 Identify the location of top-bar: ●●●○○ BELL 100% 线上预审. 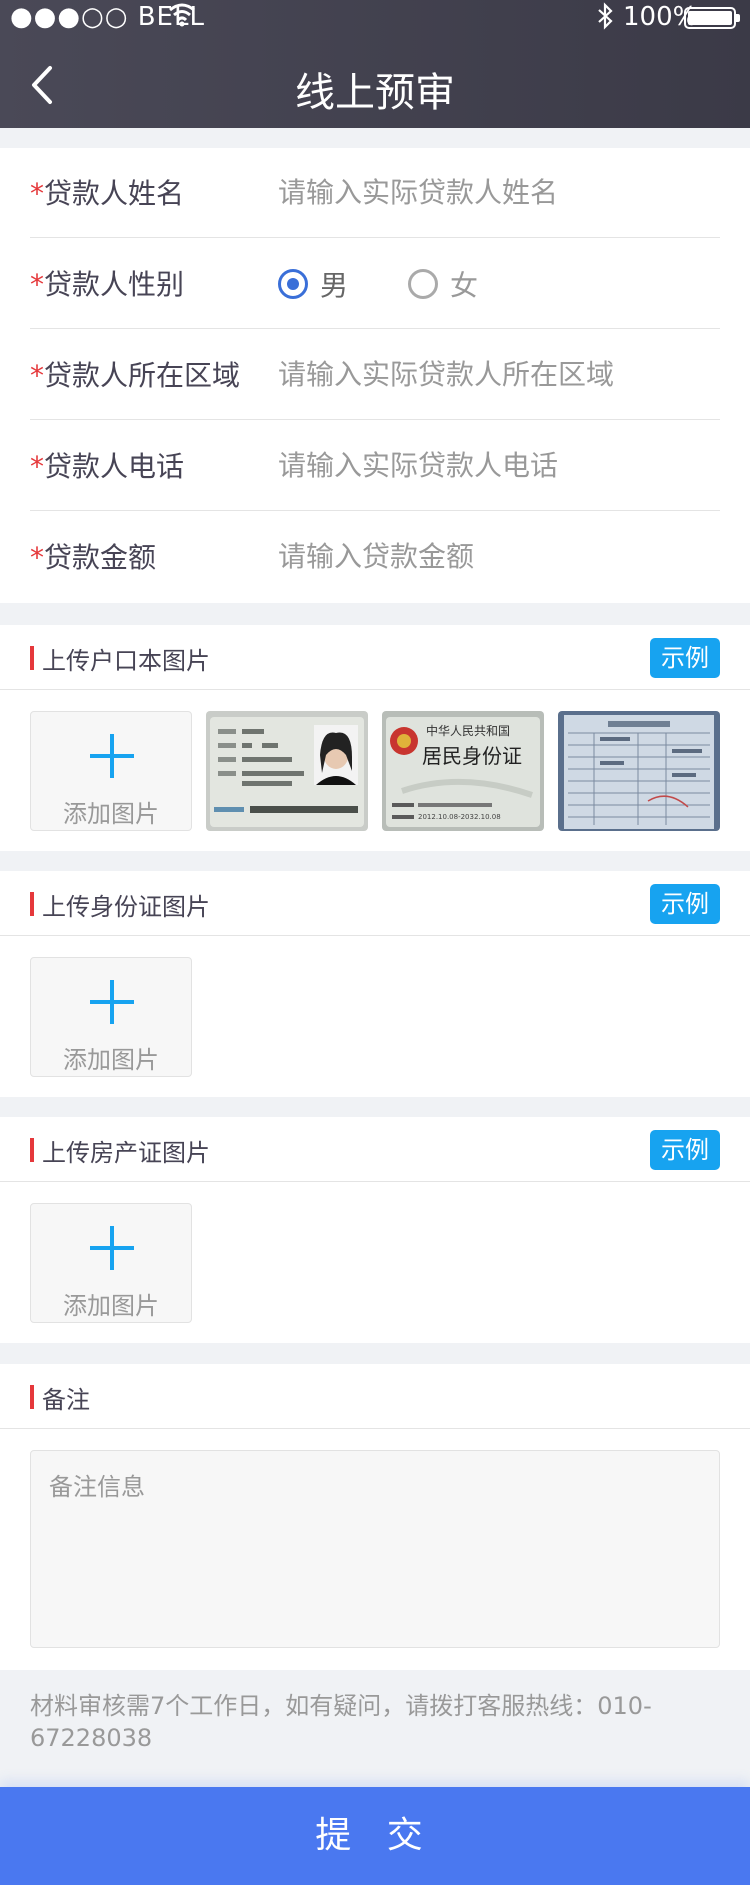
(375, 64).